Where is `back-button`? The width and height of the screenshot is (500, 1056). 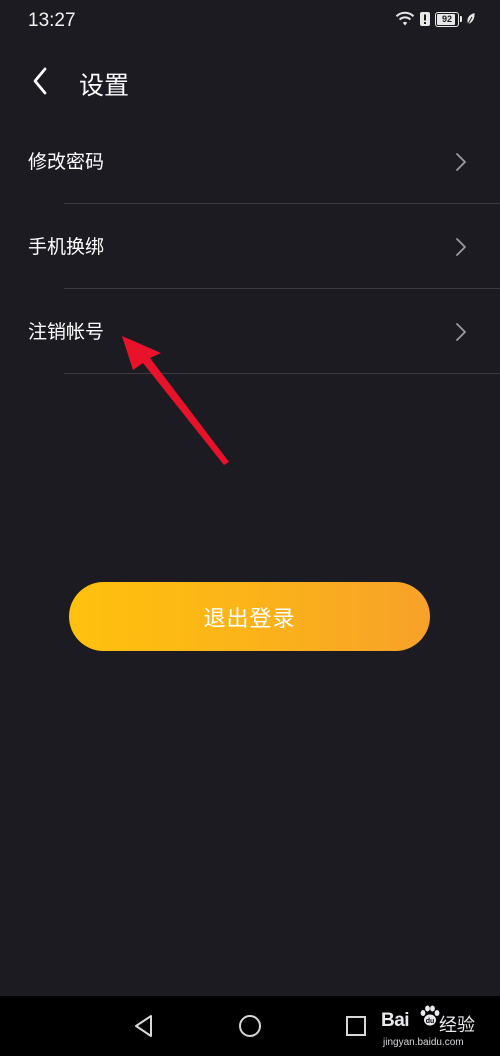 back-button is located at coordinates (42, 82).